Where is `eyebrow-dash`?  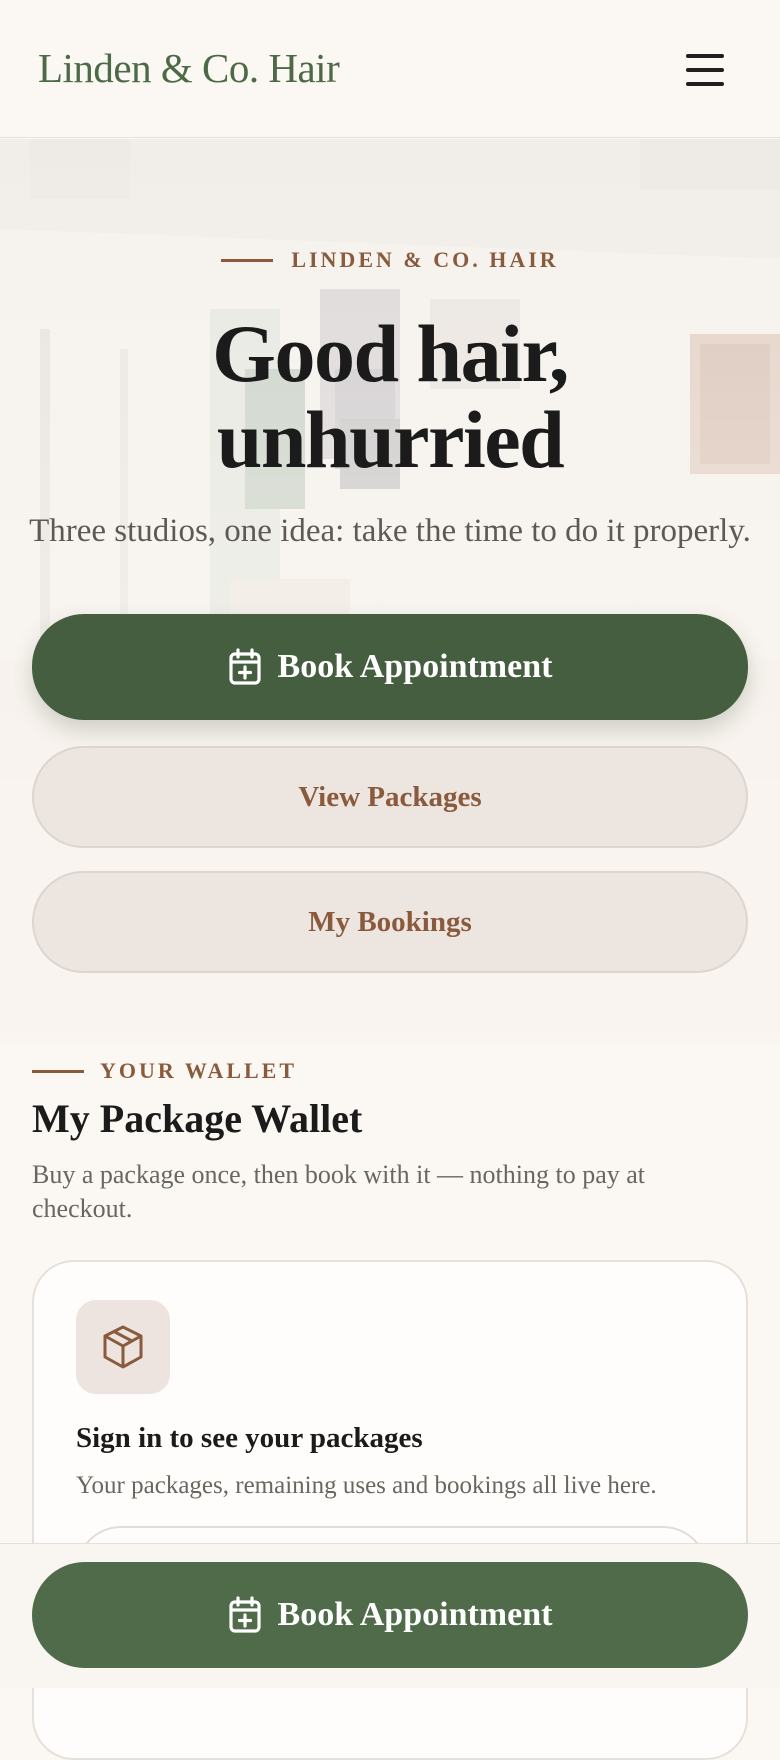
eyebrow-dash is located at coordinates (247, 260).